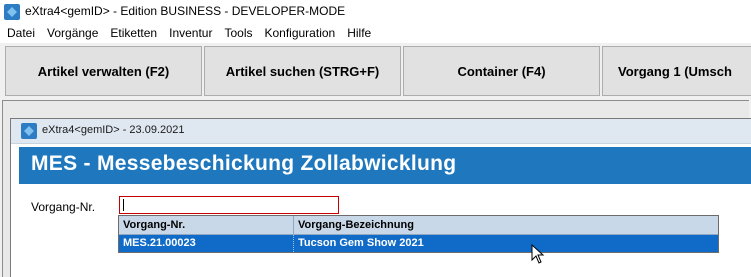 The width and height of the screenshot is (751, 277). I want to click on artikel-verwalten-button: Artikel verwalten (F2), so click(103, 71).